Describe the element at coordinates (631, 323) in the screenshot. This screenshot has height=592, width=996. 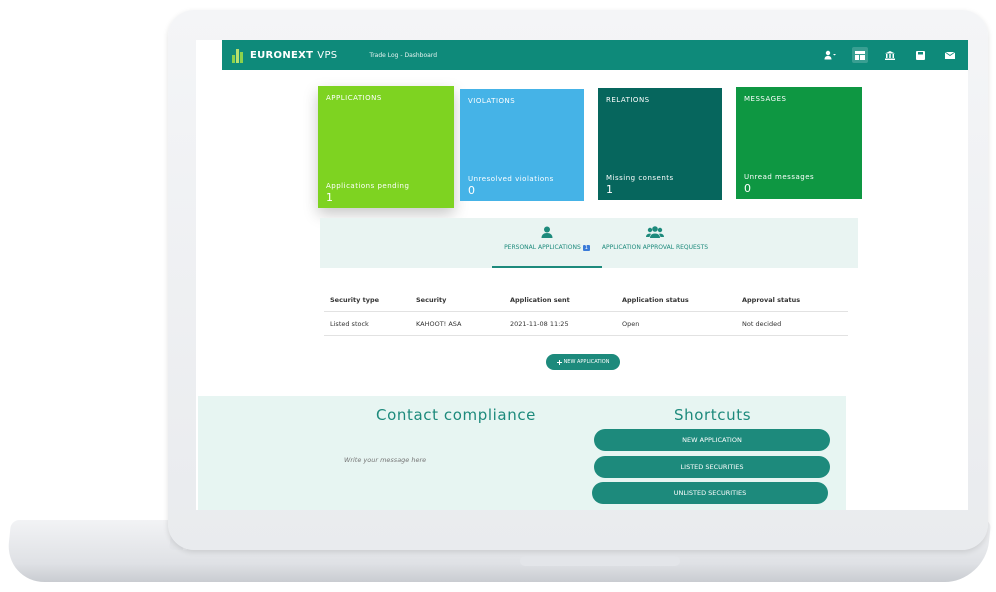
I see `table-cell: Open` at that location.